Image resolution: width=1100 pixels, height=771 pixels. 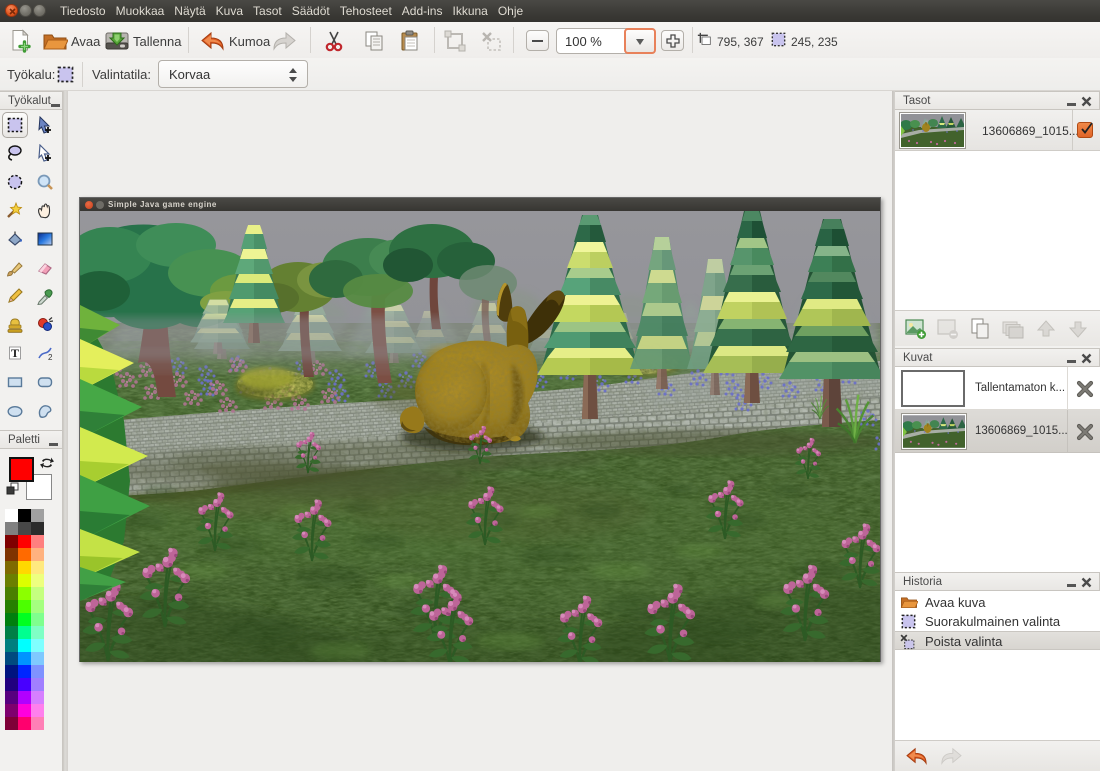 What do you see at coordinates (15, 353) in the screenshot?
I see `svg-text: T` at bounding box center [15, 353].